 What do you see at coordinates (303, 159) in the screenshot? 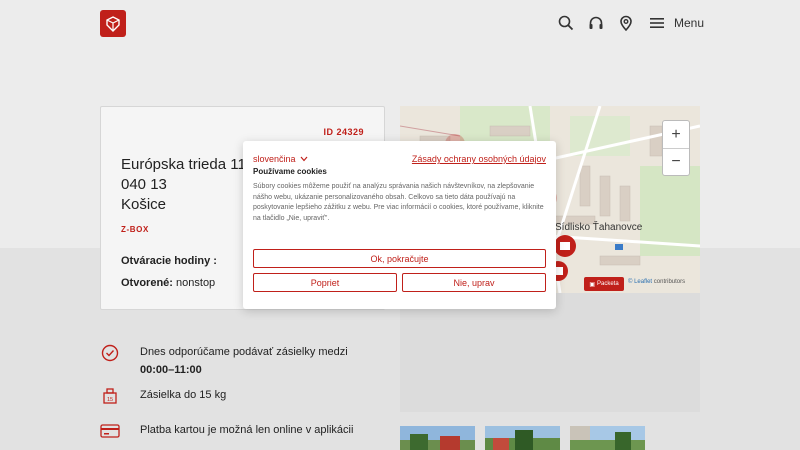
I see `chevron-down-icon` at bounding box center [303, 159].